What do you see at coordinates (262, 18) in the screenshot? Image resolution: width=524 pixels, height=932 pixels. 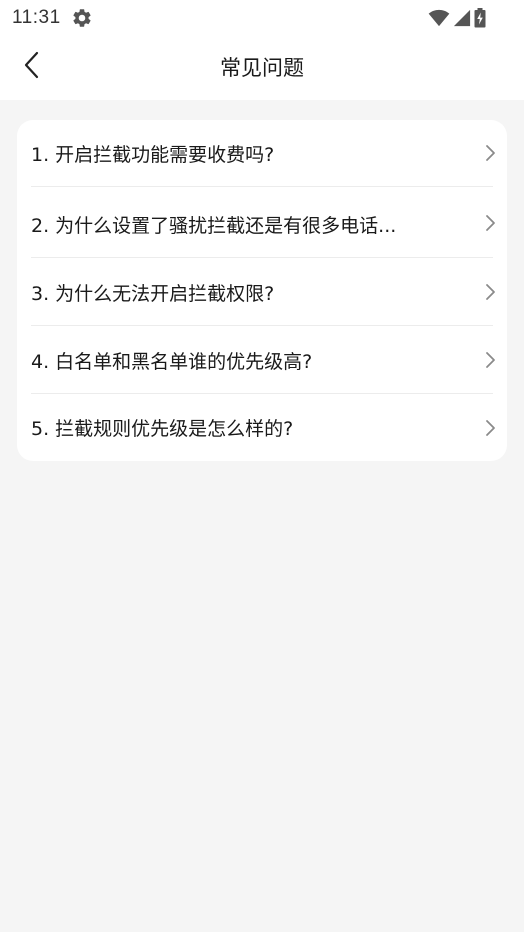 I see `status-bar: 11:31` at bounding box center [262, 18].